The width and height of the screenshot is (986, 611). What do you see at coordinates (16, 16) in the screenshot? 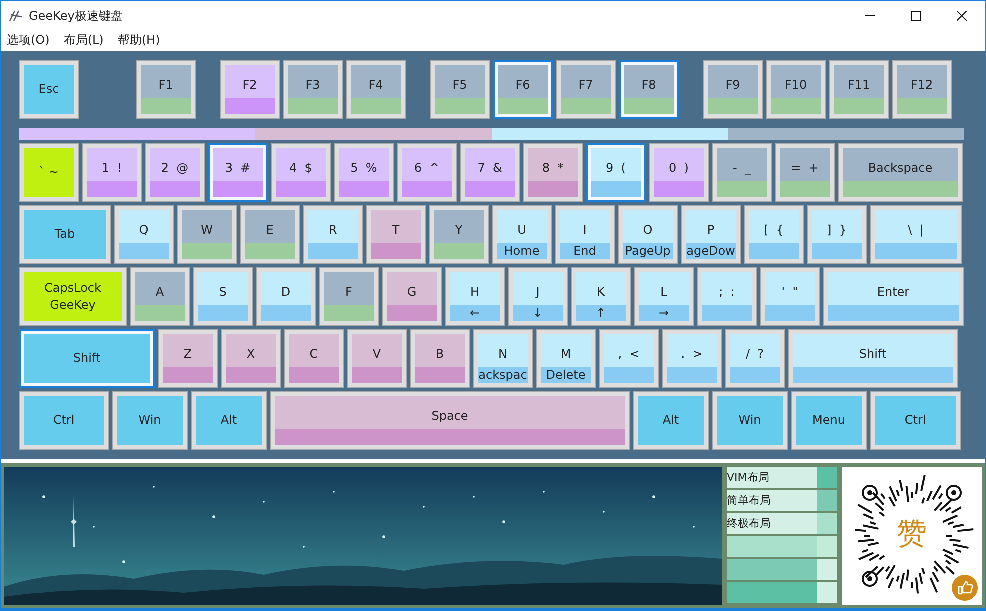
I see `app-icon` at bounding box center [16, 16].